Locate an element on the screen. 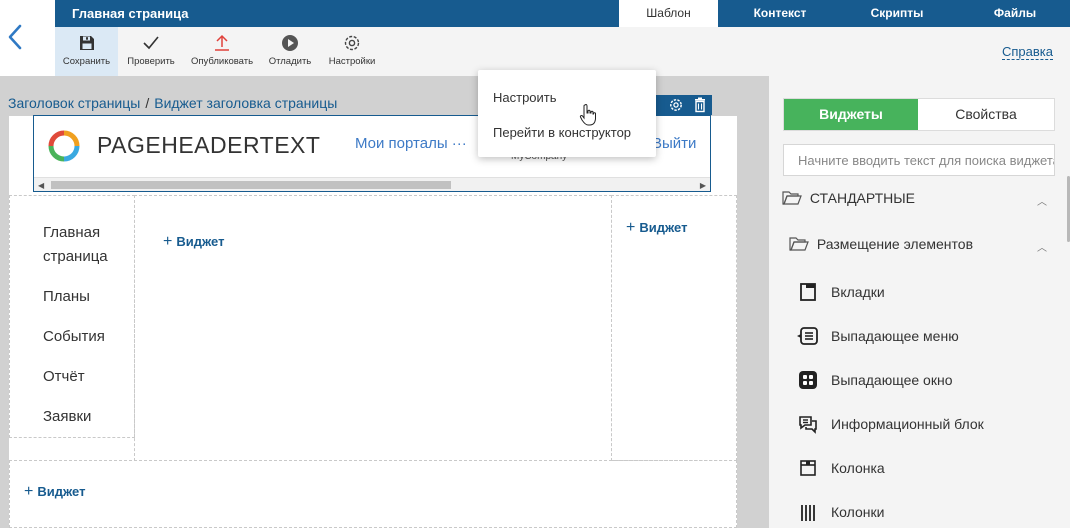 This screenshot has width=1070, height=528. settings-button: Настройки is located at coordinates (352, 51).